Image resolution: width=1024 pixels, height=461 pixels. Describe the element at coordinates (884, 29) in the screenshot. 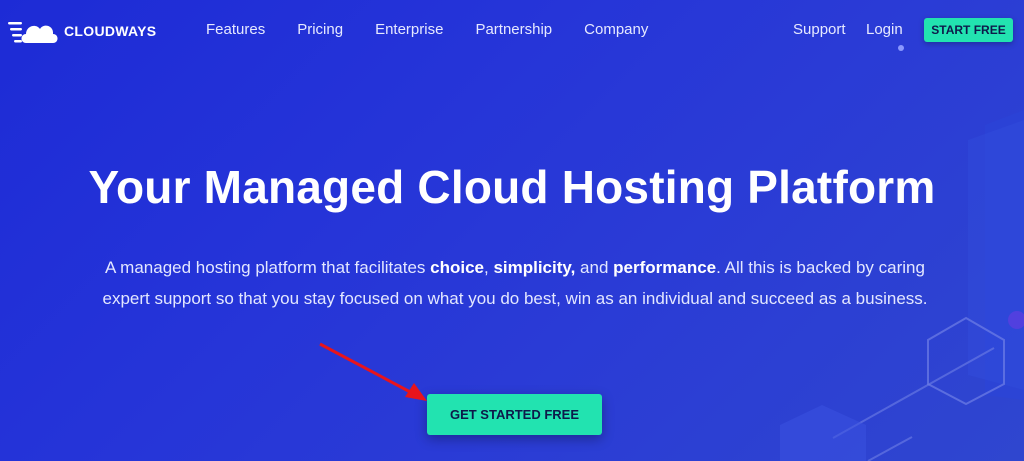

I see `login-link: Login` at that location.